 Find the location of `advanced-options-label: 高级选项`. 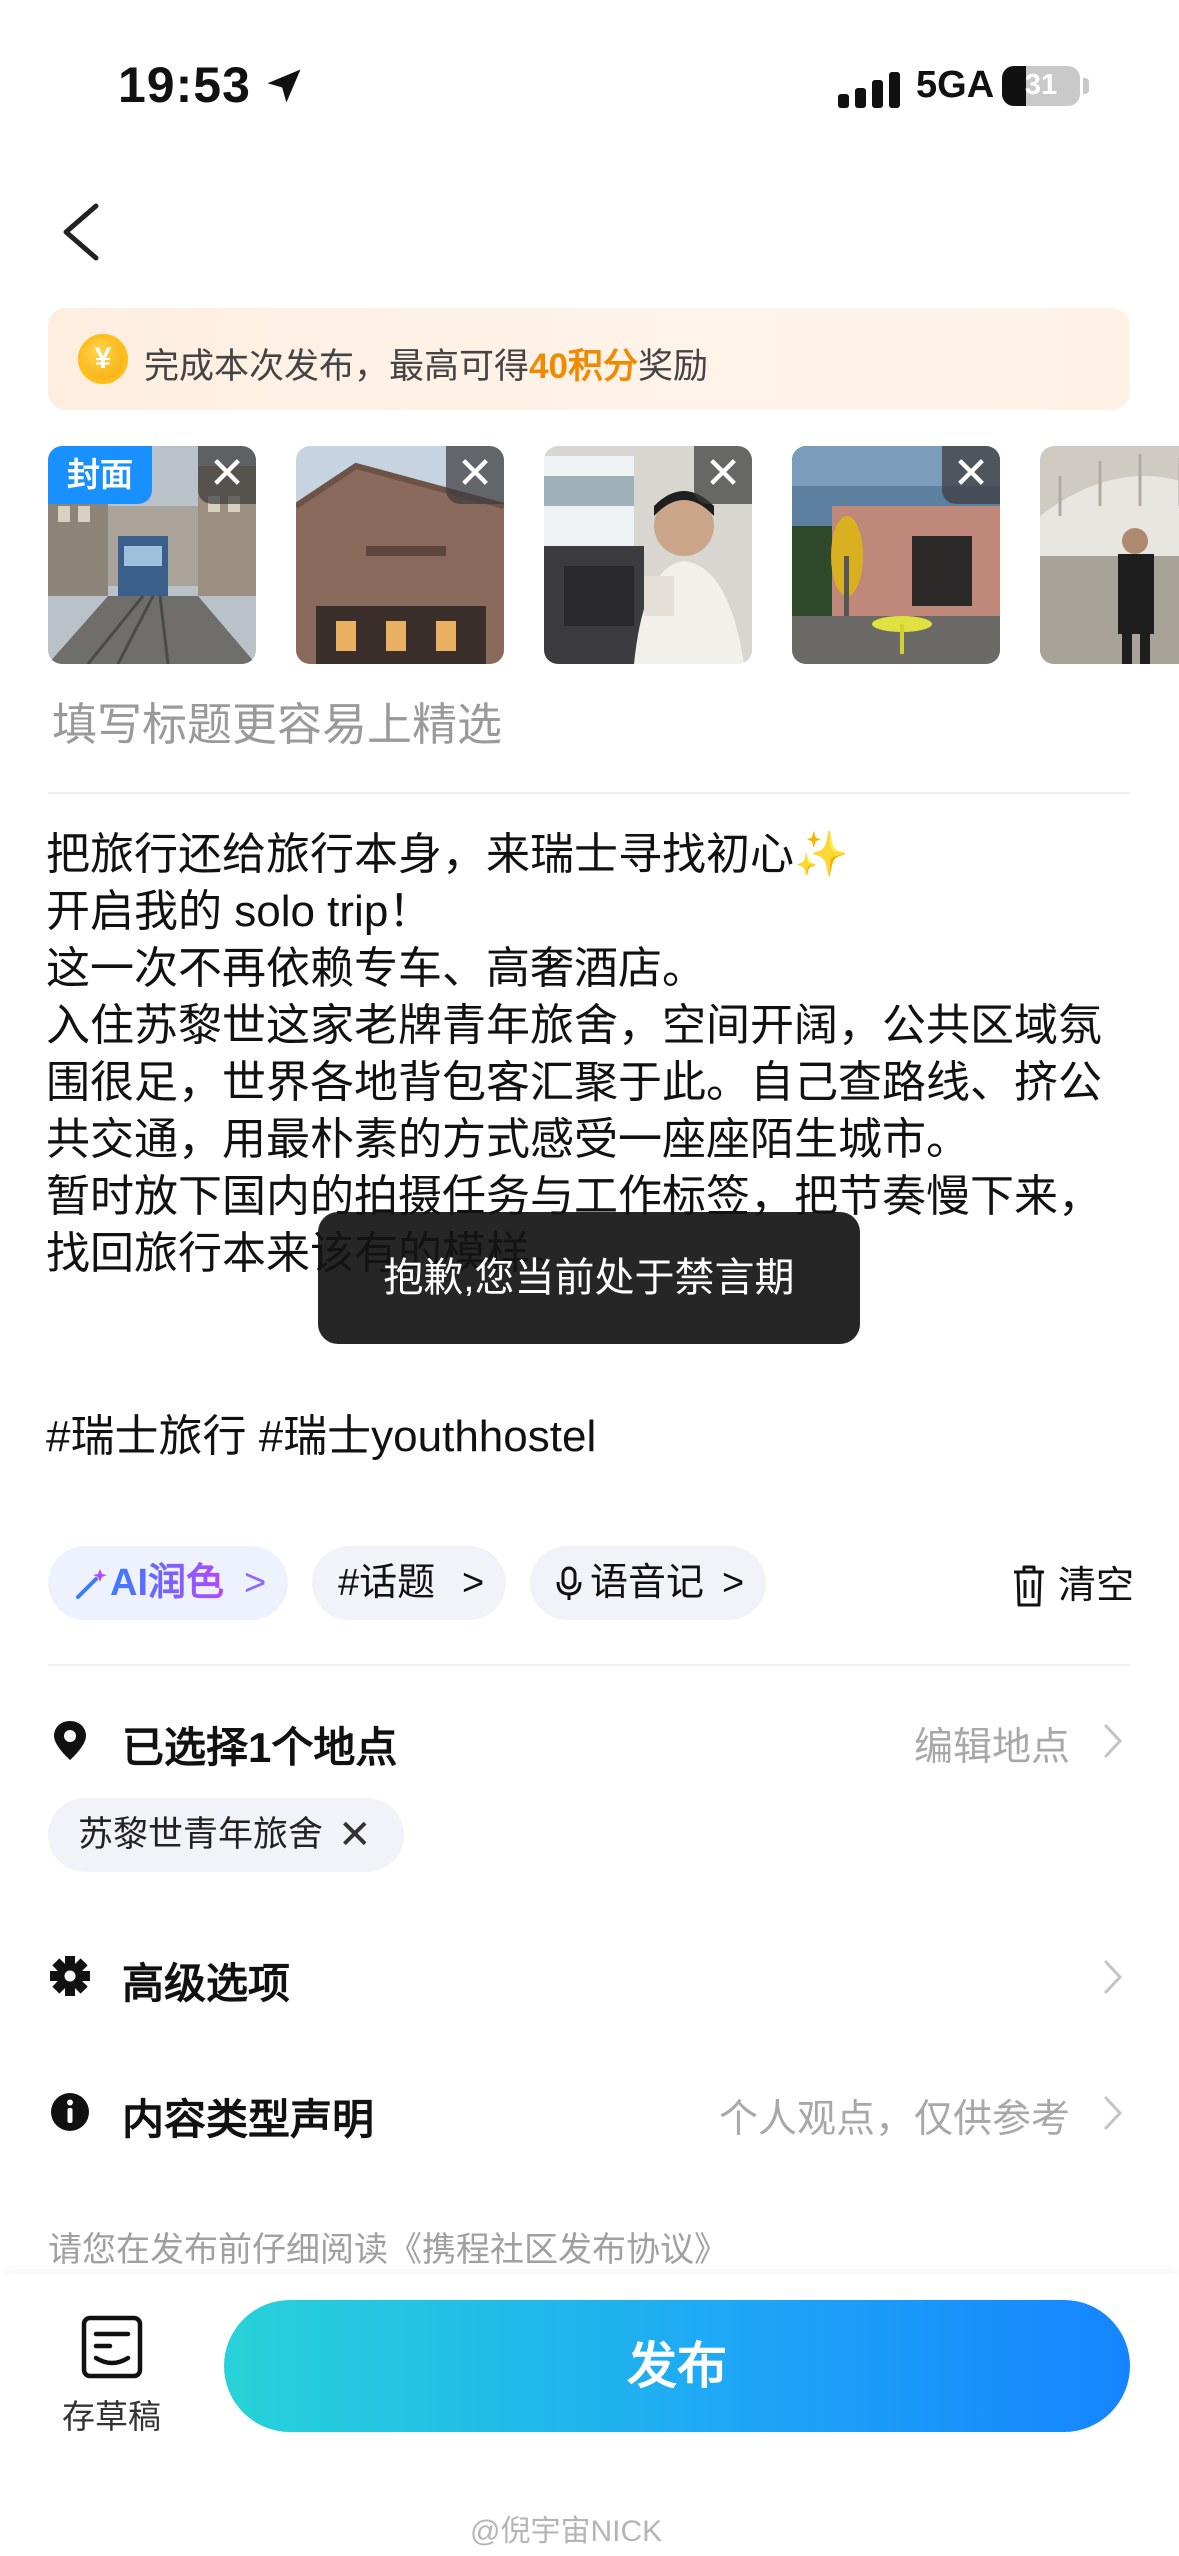

advanced-options-label: 高级选项 is located at coordinates (206, 1983).